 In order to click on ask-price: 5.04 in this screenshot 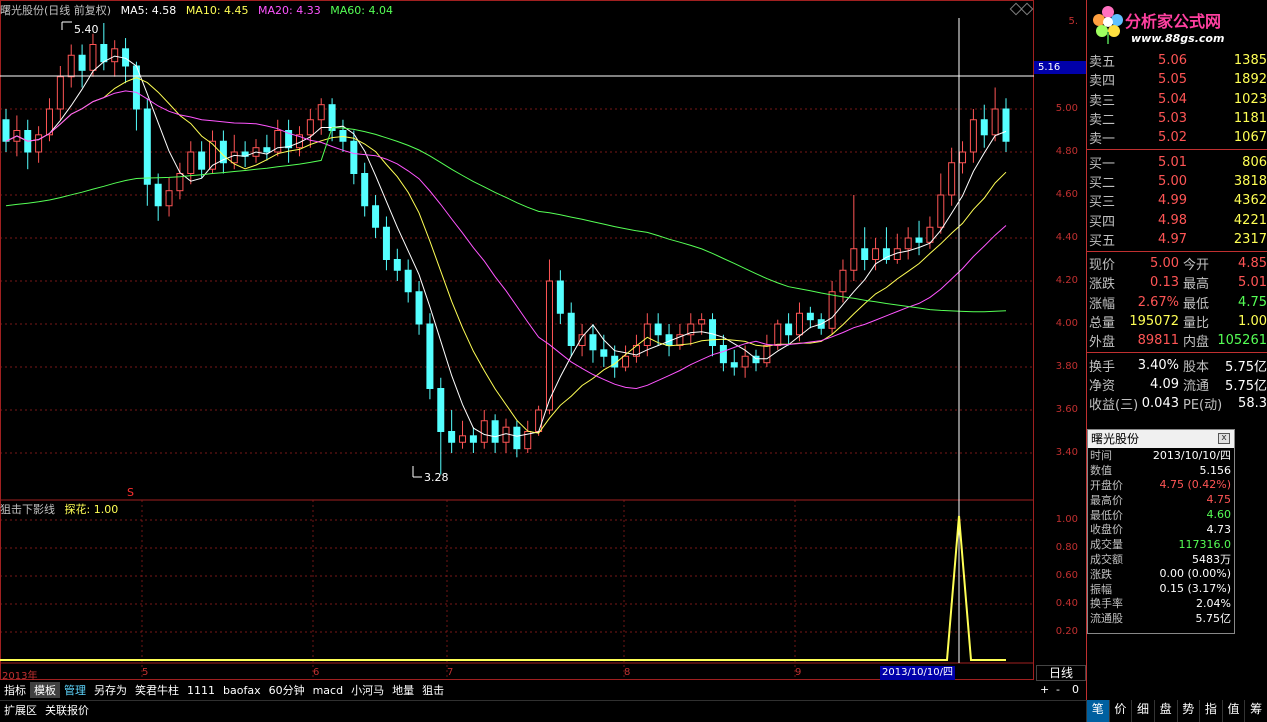, I will do `click(1172, 99)`.